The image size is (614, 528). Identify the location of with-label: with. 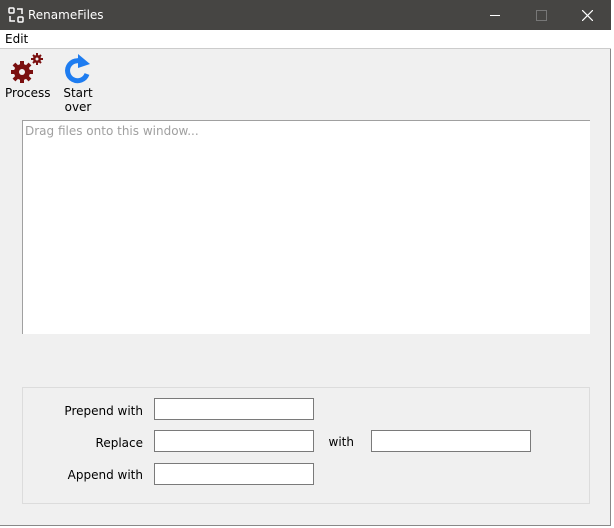
(341, 442).